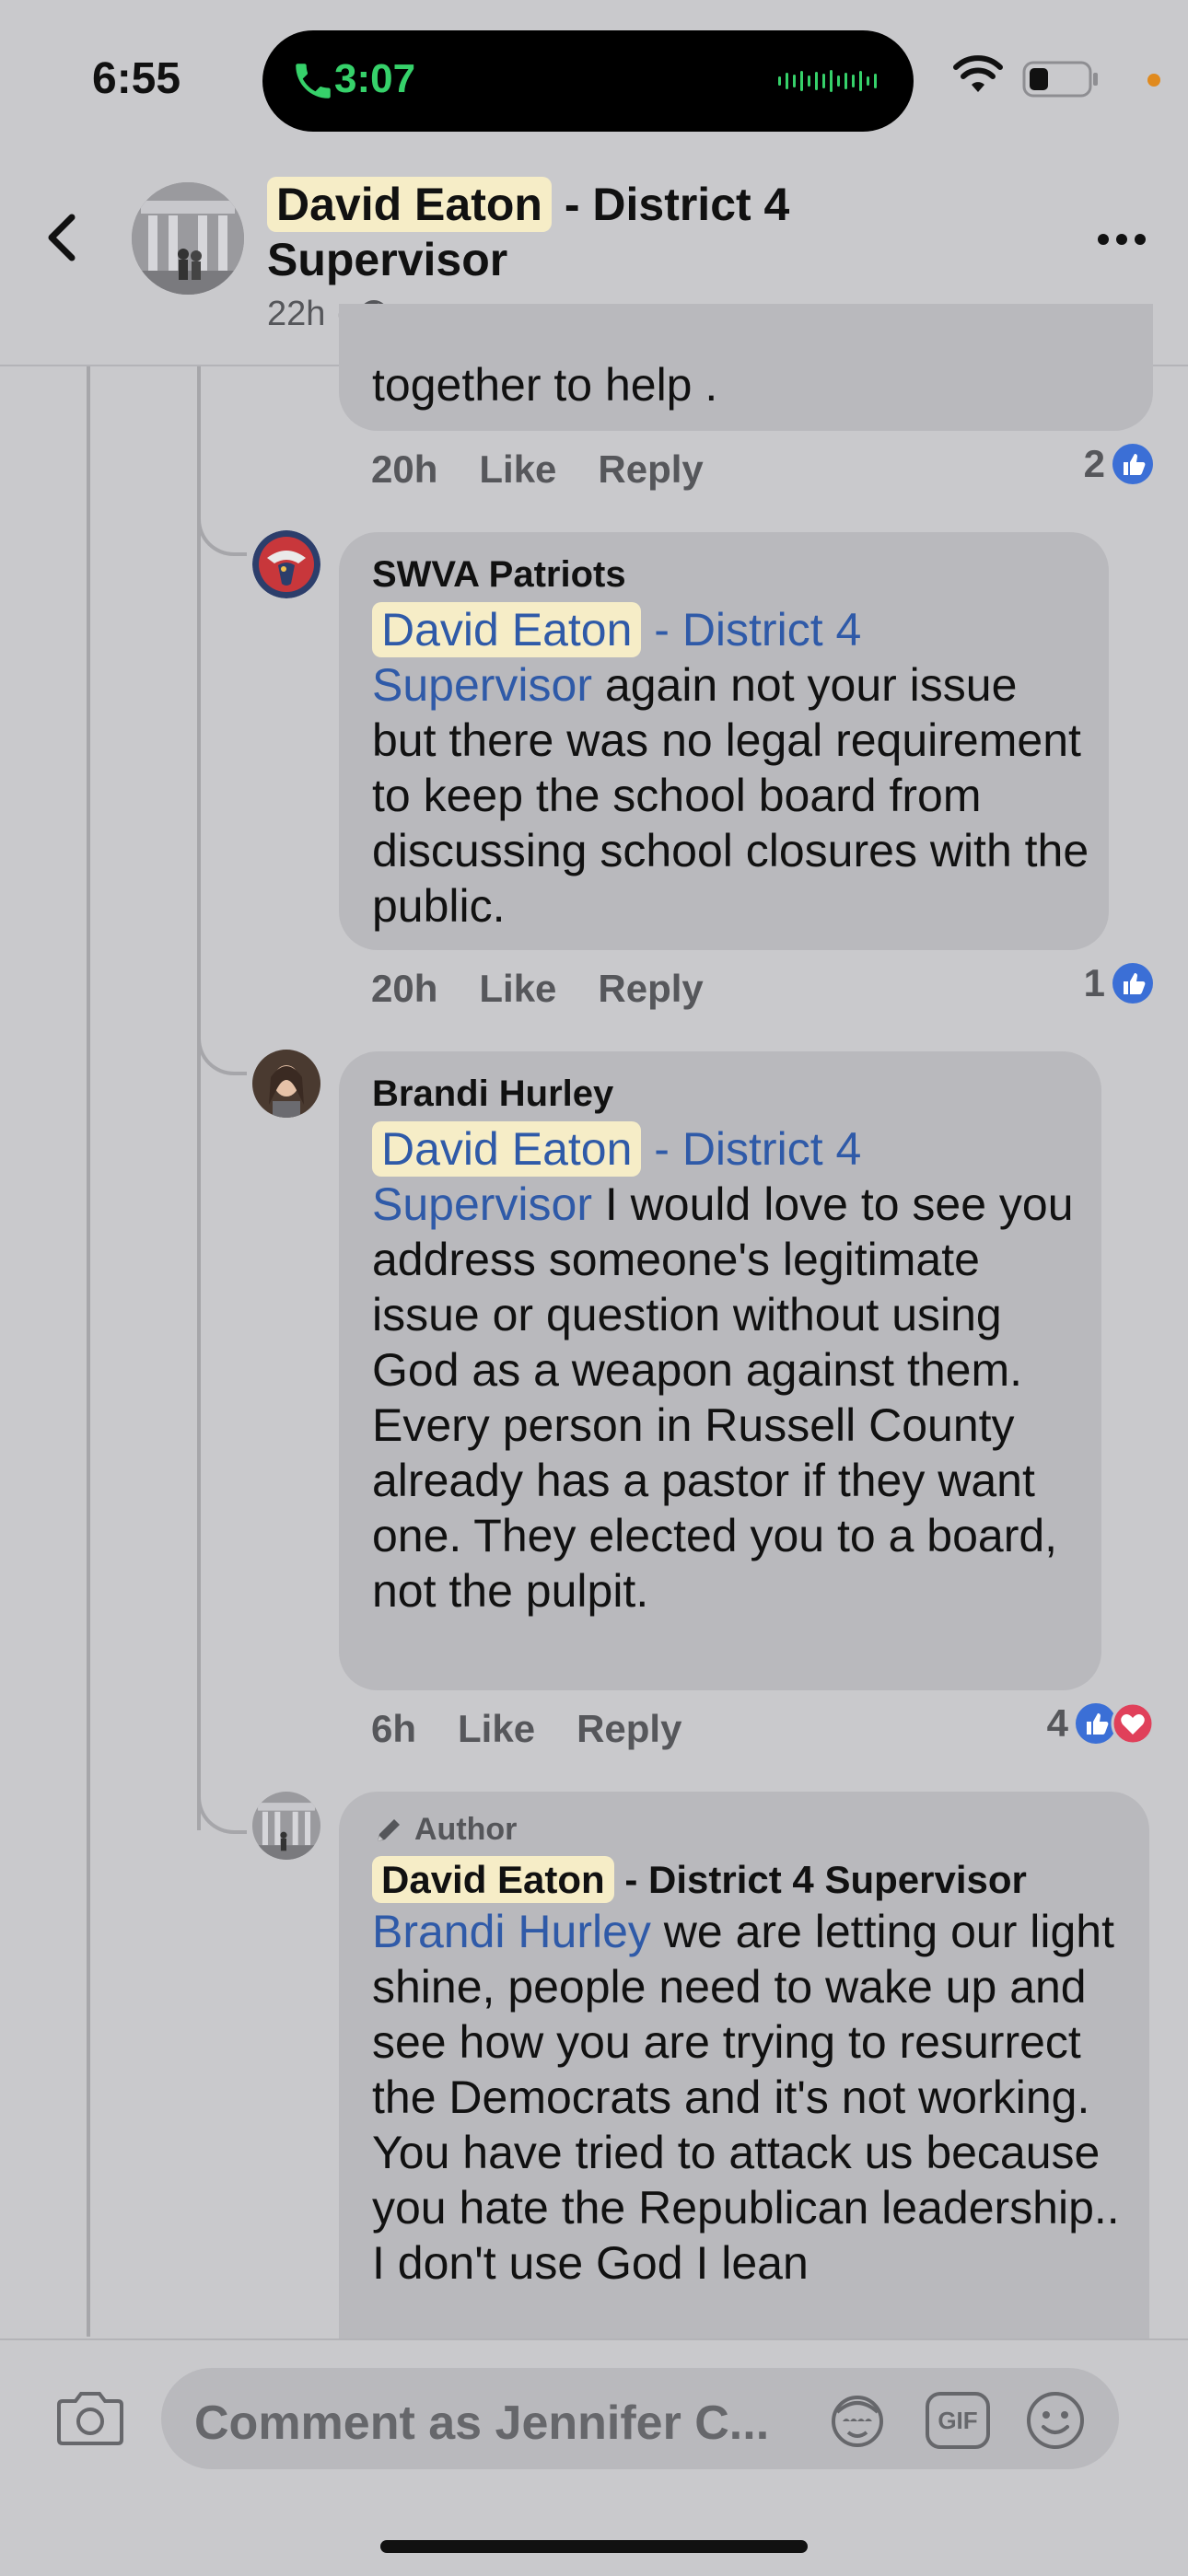 The width and height of the screenshot is (1188, 2576). I want to click on author-badge-label: Author, so click(466, 1829).